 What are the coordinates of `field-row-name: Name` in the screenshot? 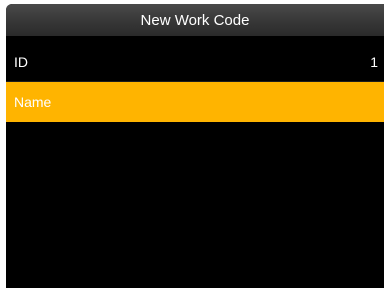 It's located at (195, 102).